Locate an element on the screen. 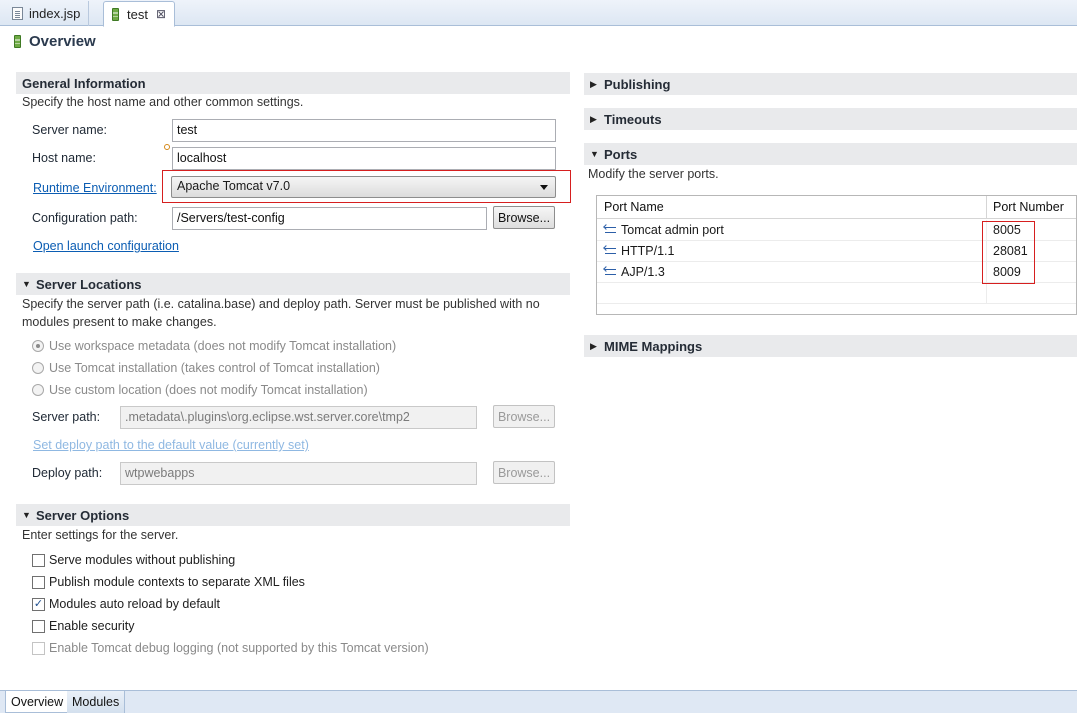 This screenshot has width=1077, height=713. section-title: Timeouts is located at coordinates (633, 119).